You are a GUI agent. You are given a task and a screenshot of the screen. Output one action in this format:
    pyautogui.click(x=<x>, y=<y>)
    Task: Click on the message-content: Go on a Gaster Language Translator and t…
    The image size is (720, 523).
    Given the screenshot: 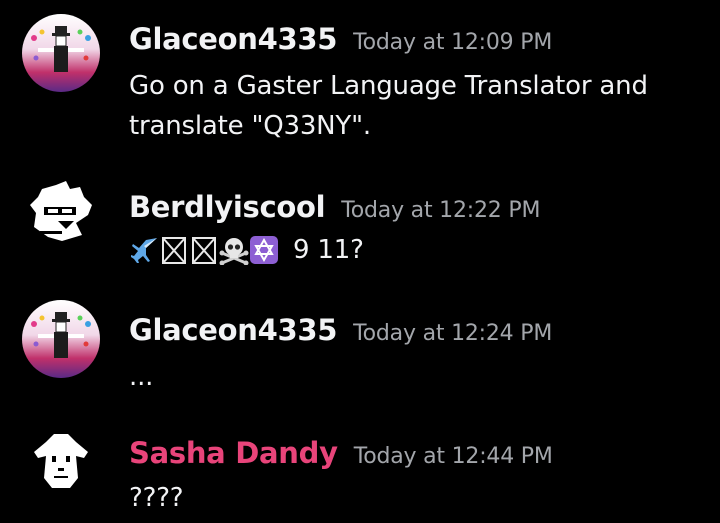 What is the action you would take?
    pyautogui.click(x=388, y=106)
    